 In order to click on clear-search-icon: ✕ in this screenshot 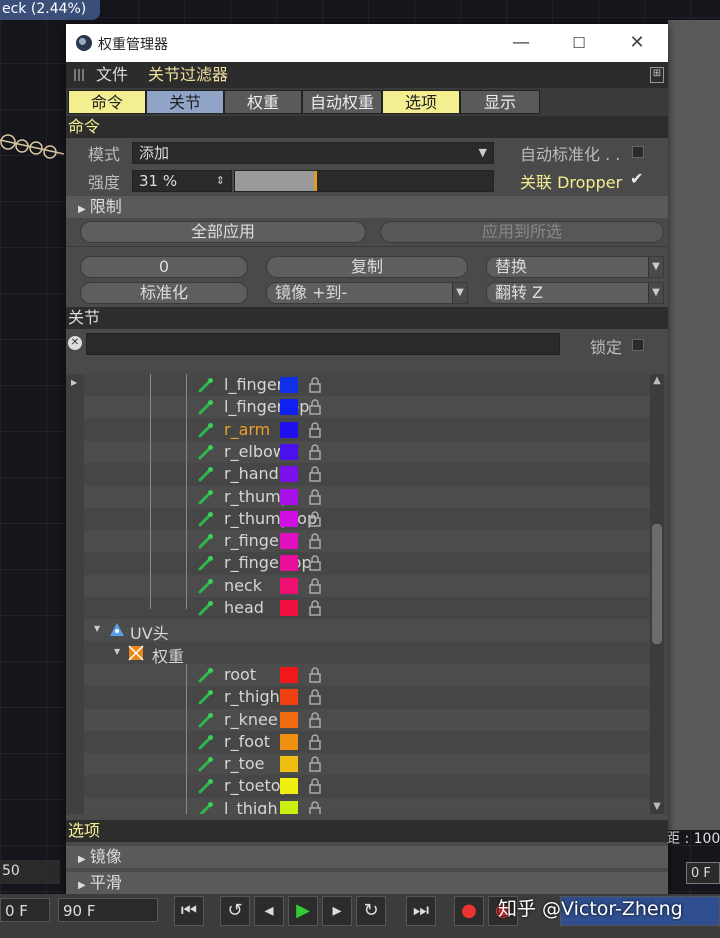, I will do `click(75, 343)`.